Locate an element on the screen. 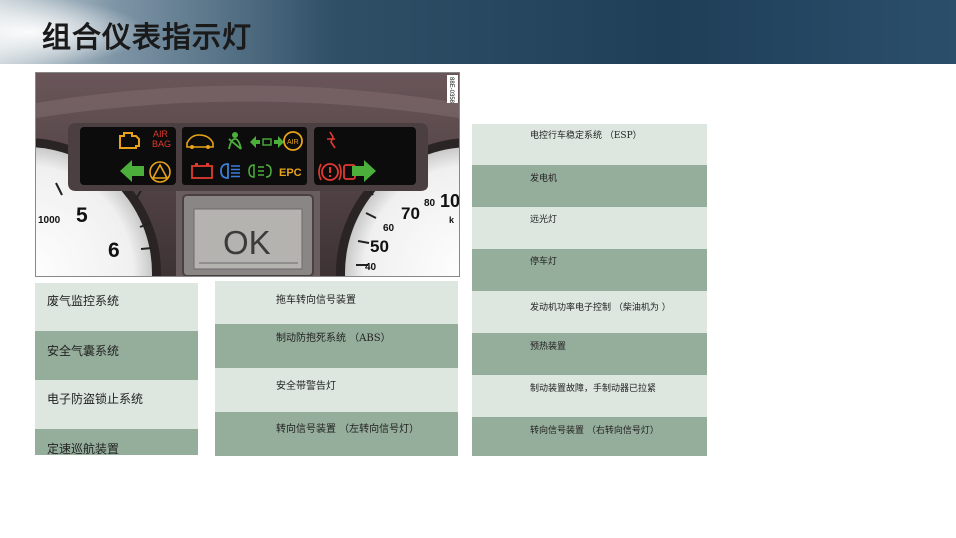 This screenshot has width=956, height=538. epc-icon: EPC is located at coordinates (290, 173).